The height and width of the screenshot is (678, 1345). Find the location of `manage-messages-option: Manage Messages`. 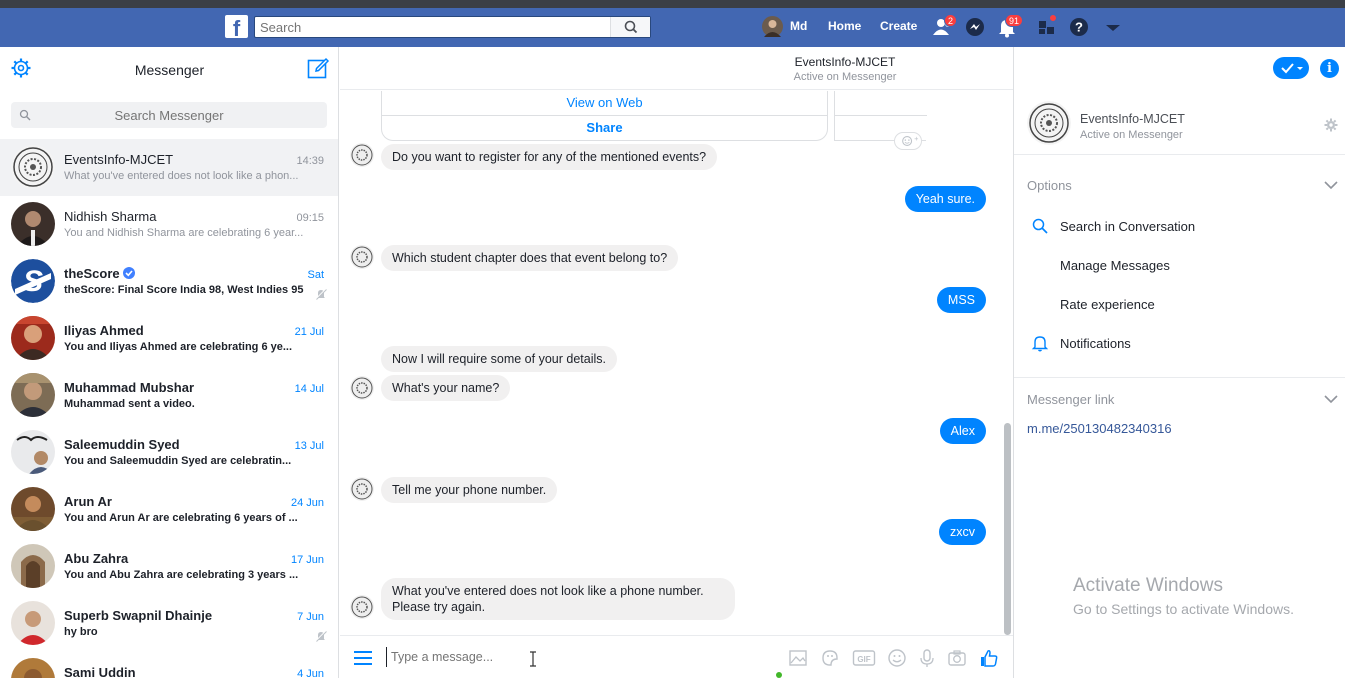

manage-messages-option: Manage Messages is located at coordinates (1115, 265).